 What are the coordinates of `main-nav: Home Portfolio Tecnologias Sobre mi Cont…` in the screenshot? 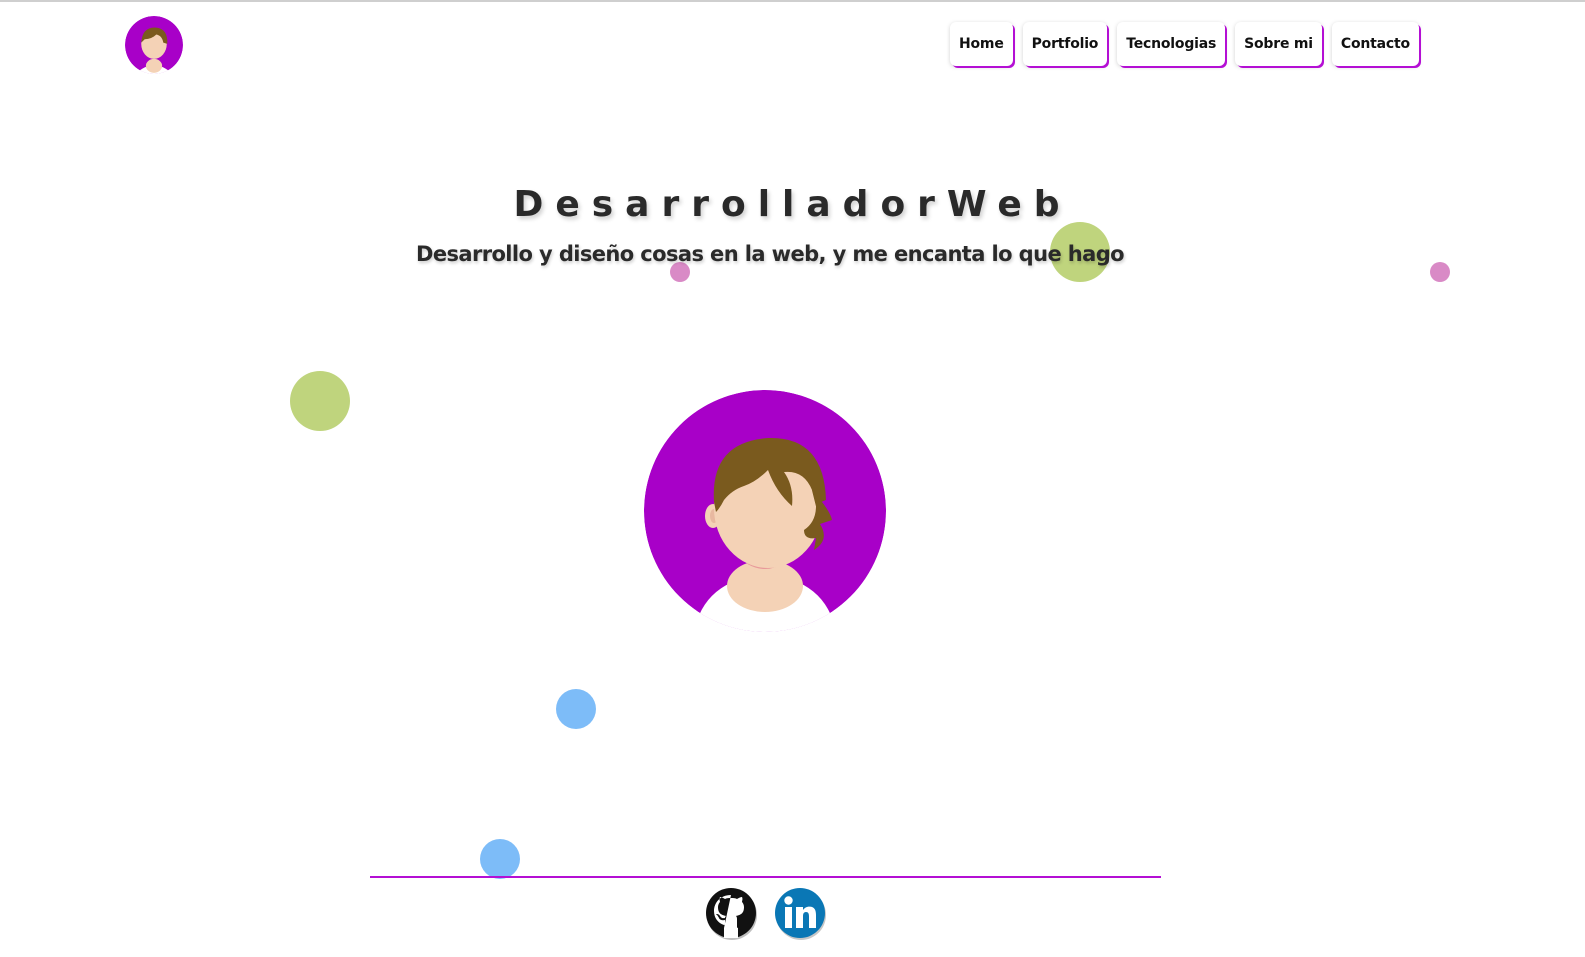 It's located at (1184, 44).